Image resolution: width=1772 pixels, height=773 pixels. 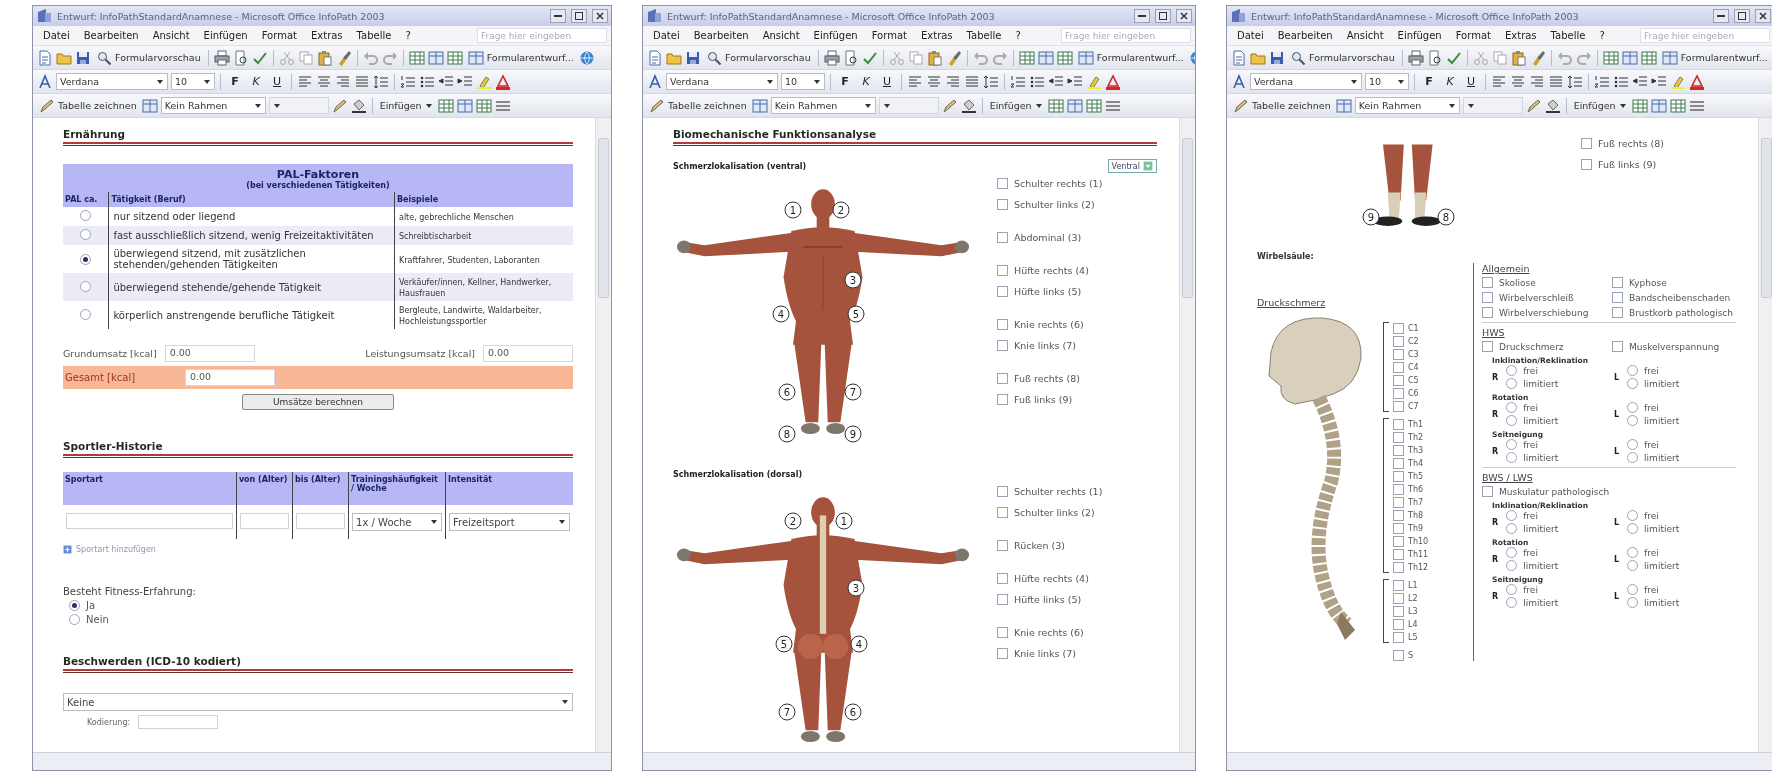 What do you see at coordinates (1765, 435) in the screenshot?
I see `scrollbar` at bounding box center [1765, 435].